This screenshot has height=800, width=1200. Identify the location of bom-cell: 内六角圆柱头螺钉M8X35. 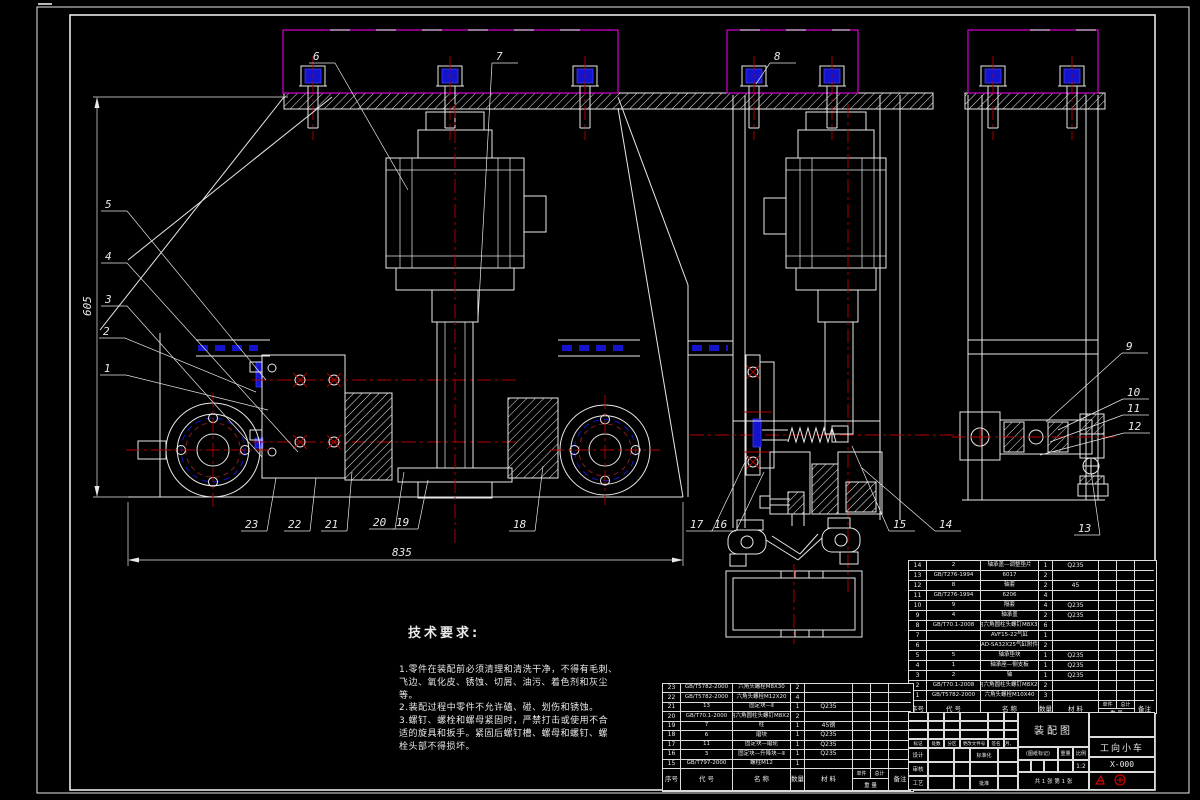
(1010, 626).